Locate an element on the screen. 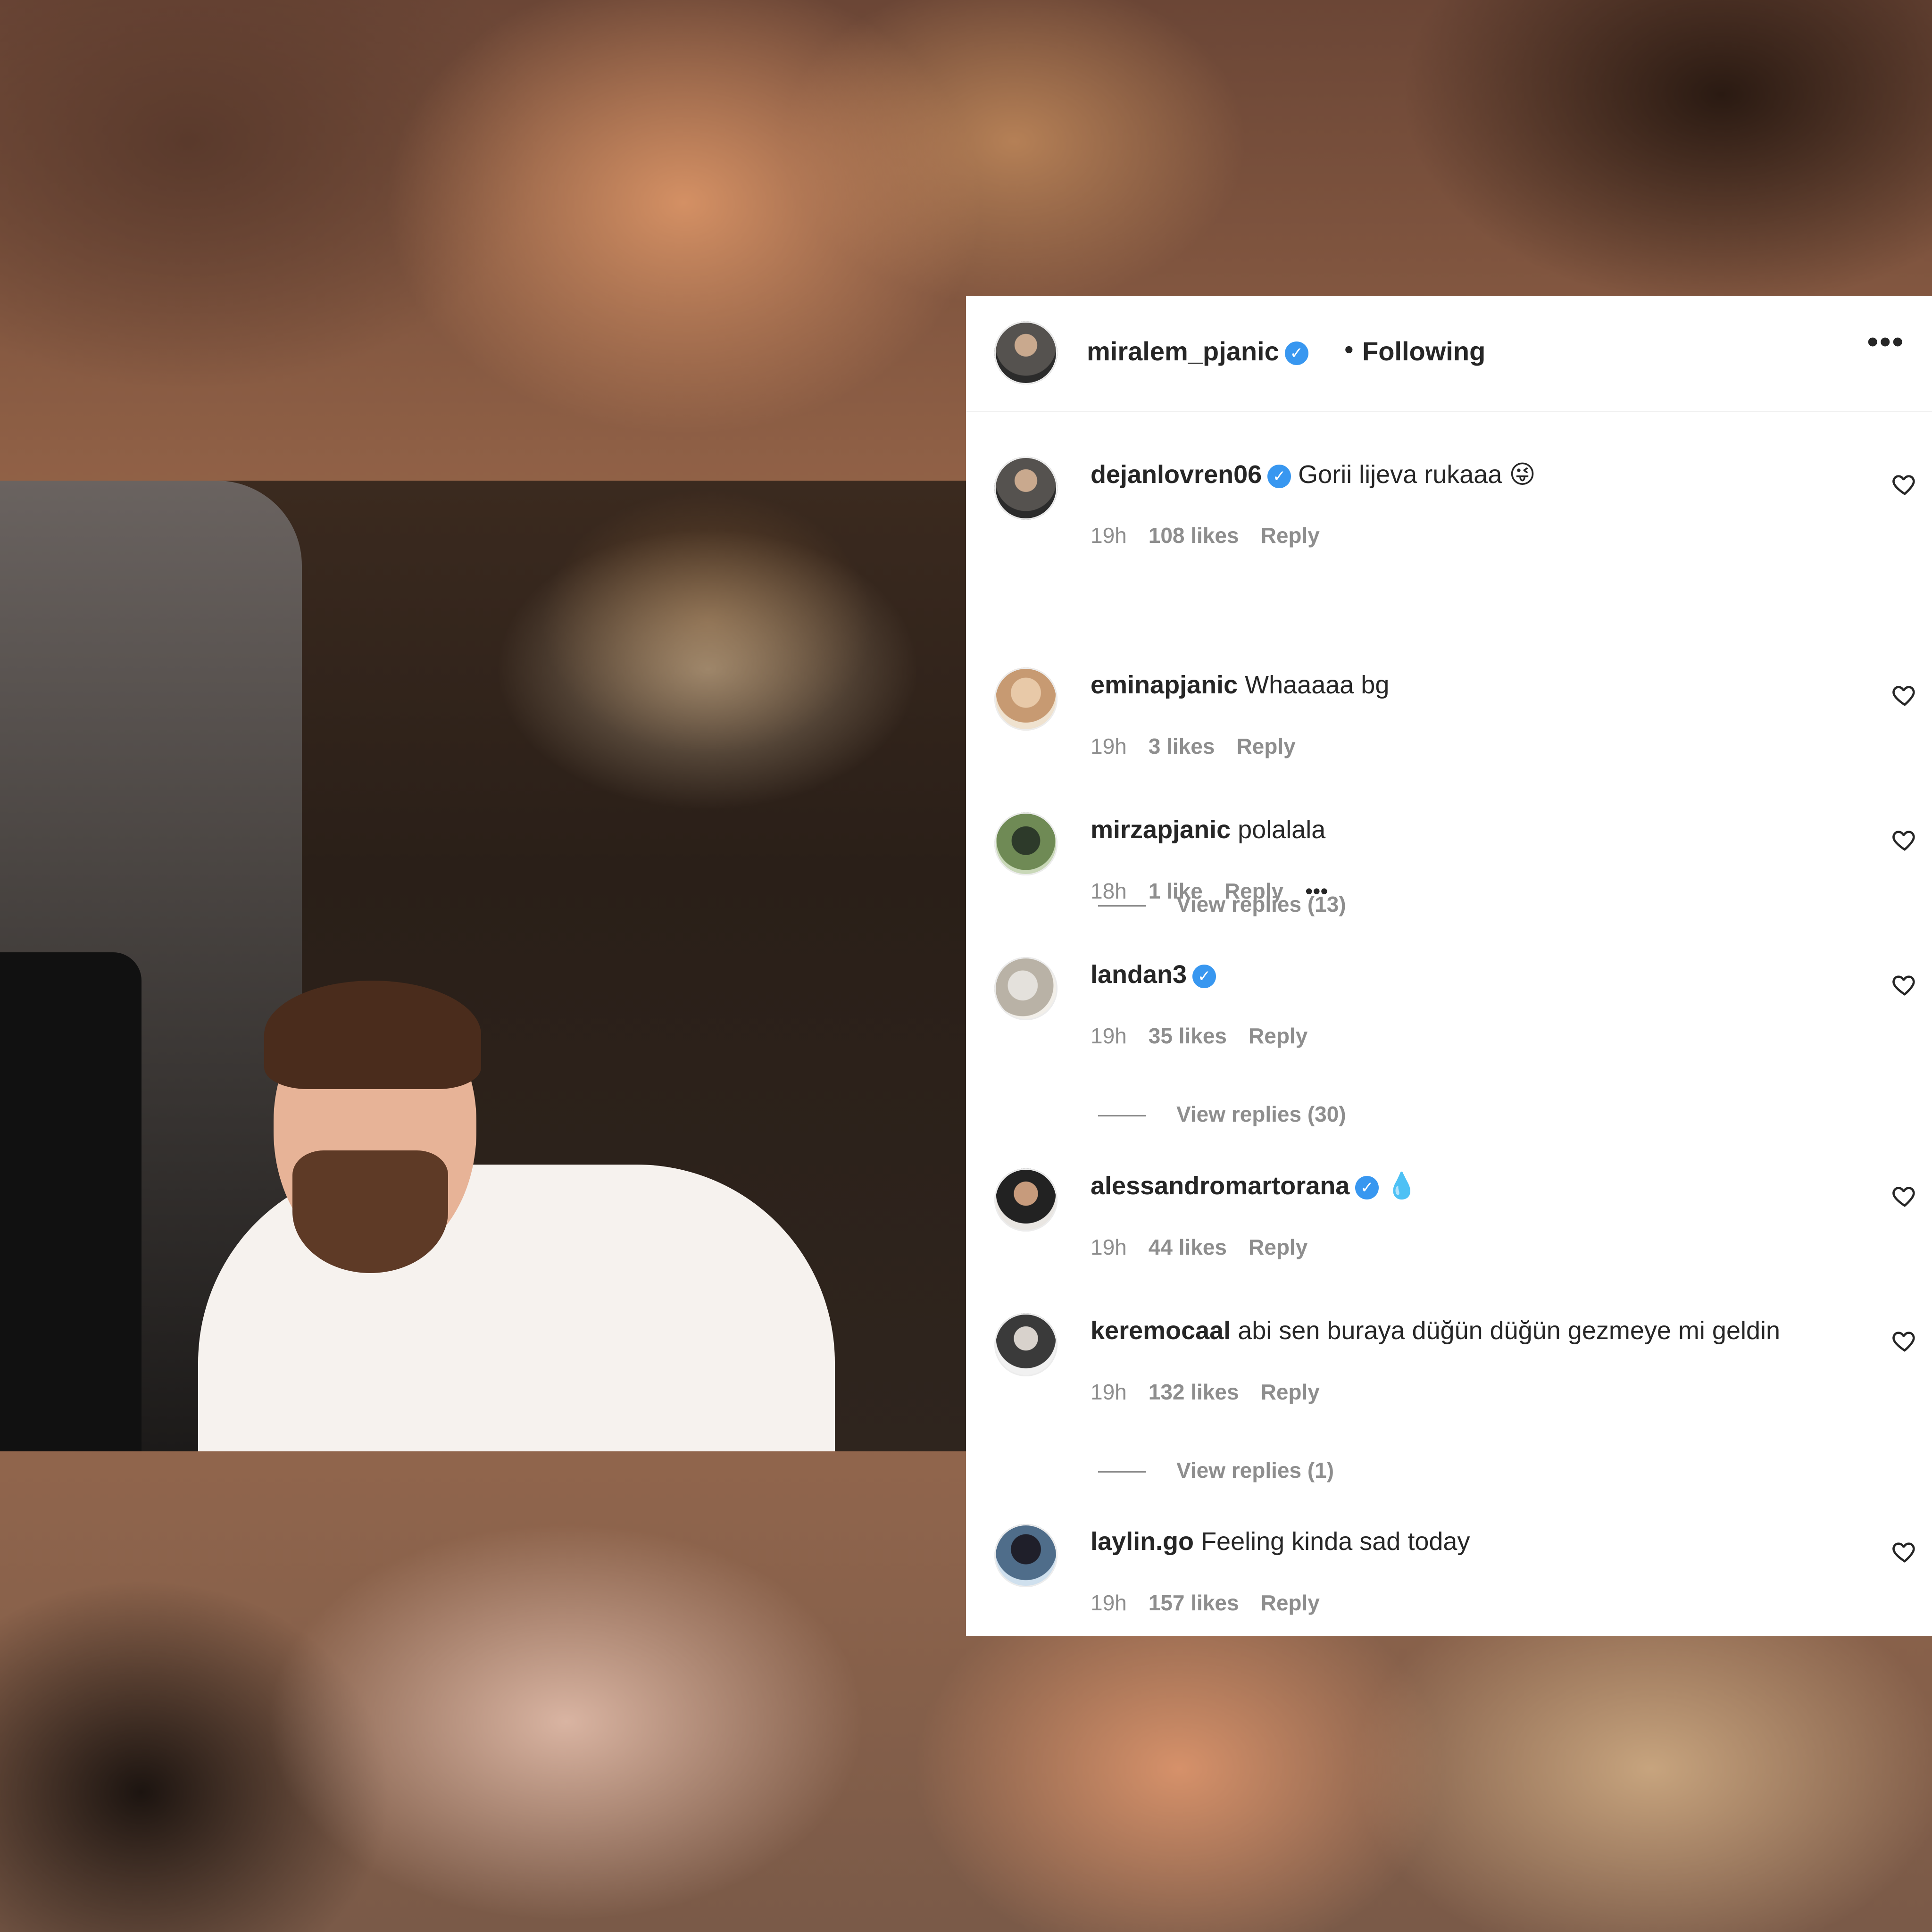 Image resolution: width=1932 pixels, height=1932 pixels. comment-meta: 19h 3 likes Reply is located at coordinates (1204, 746).